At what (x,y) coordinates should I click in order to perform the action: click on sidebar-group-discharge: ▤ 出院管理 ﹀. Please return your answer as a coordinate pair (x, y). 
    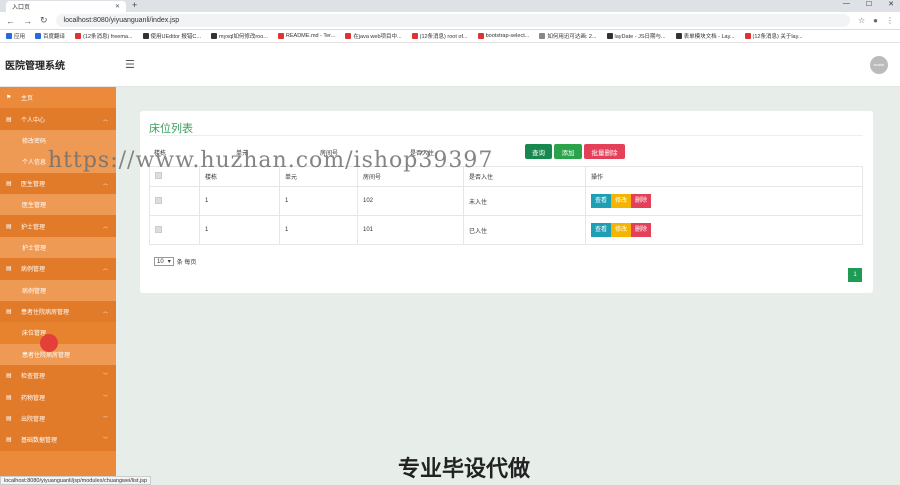
    Looking at the image, I should click on (58, 418).